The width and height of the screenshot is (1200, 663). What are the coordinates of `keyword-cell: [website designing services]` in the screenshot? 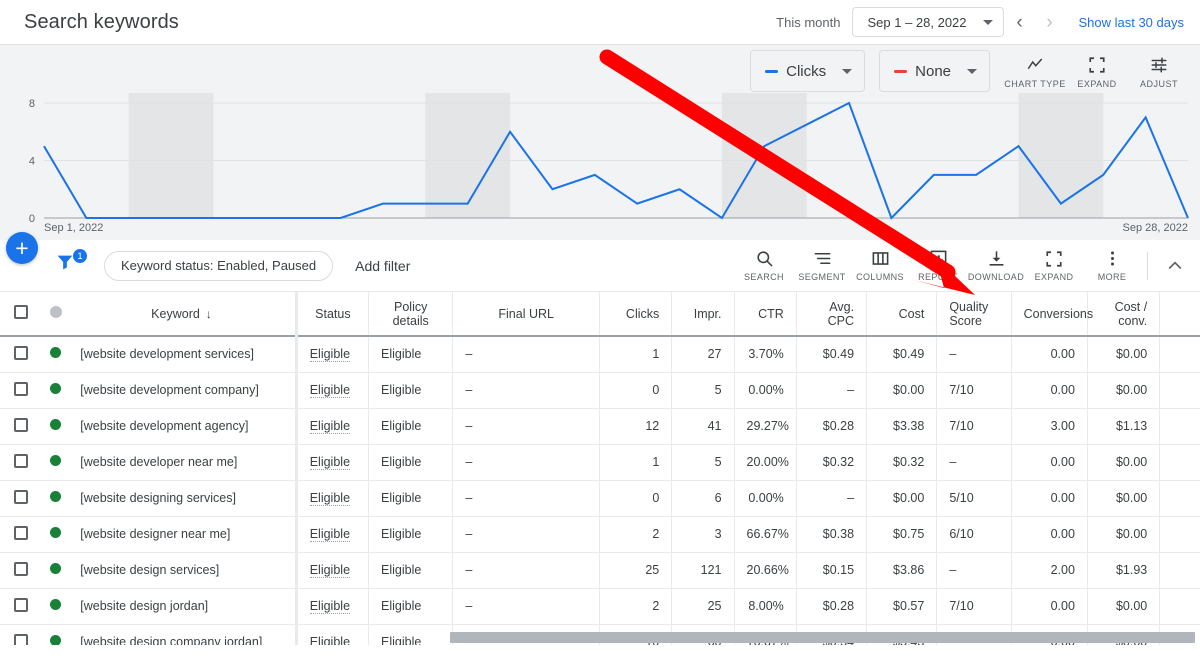 It's located at (183, 498).